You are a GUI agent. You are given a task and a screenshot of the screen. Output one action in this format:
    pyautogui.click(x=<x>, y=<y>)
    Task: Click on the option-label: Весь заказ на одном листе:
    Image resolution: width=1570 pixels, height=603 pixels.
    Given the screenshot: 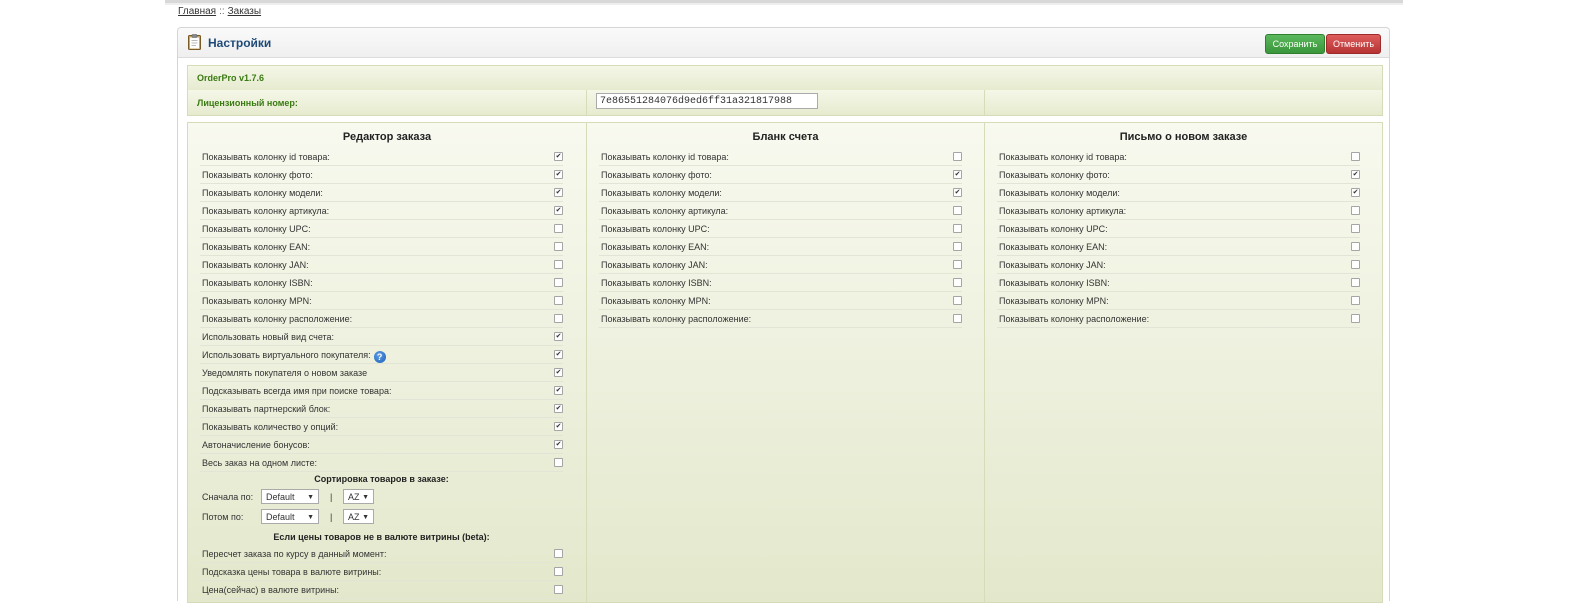 What is the action you would take?
    pyautogui.click(x=260, y=463)
    